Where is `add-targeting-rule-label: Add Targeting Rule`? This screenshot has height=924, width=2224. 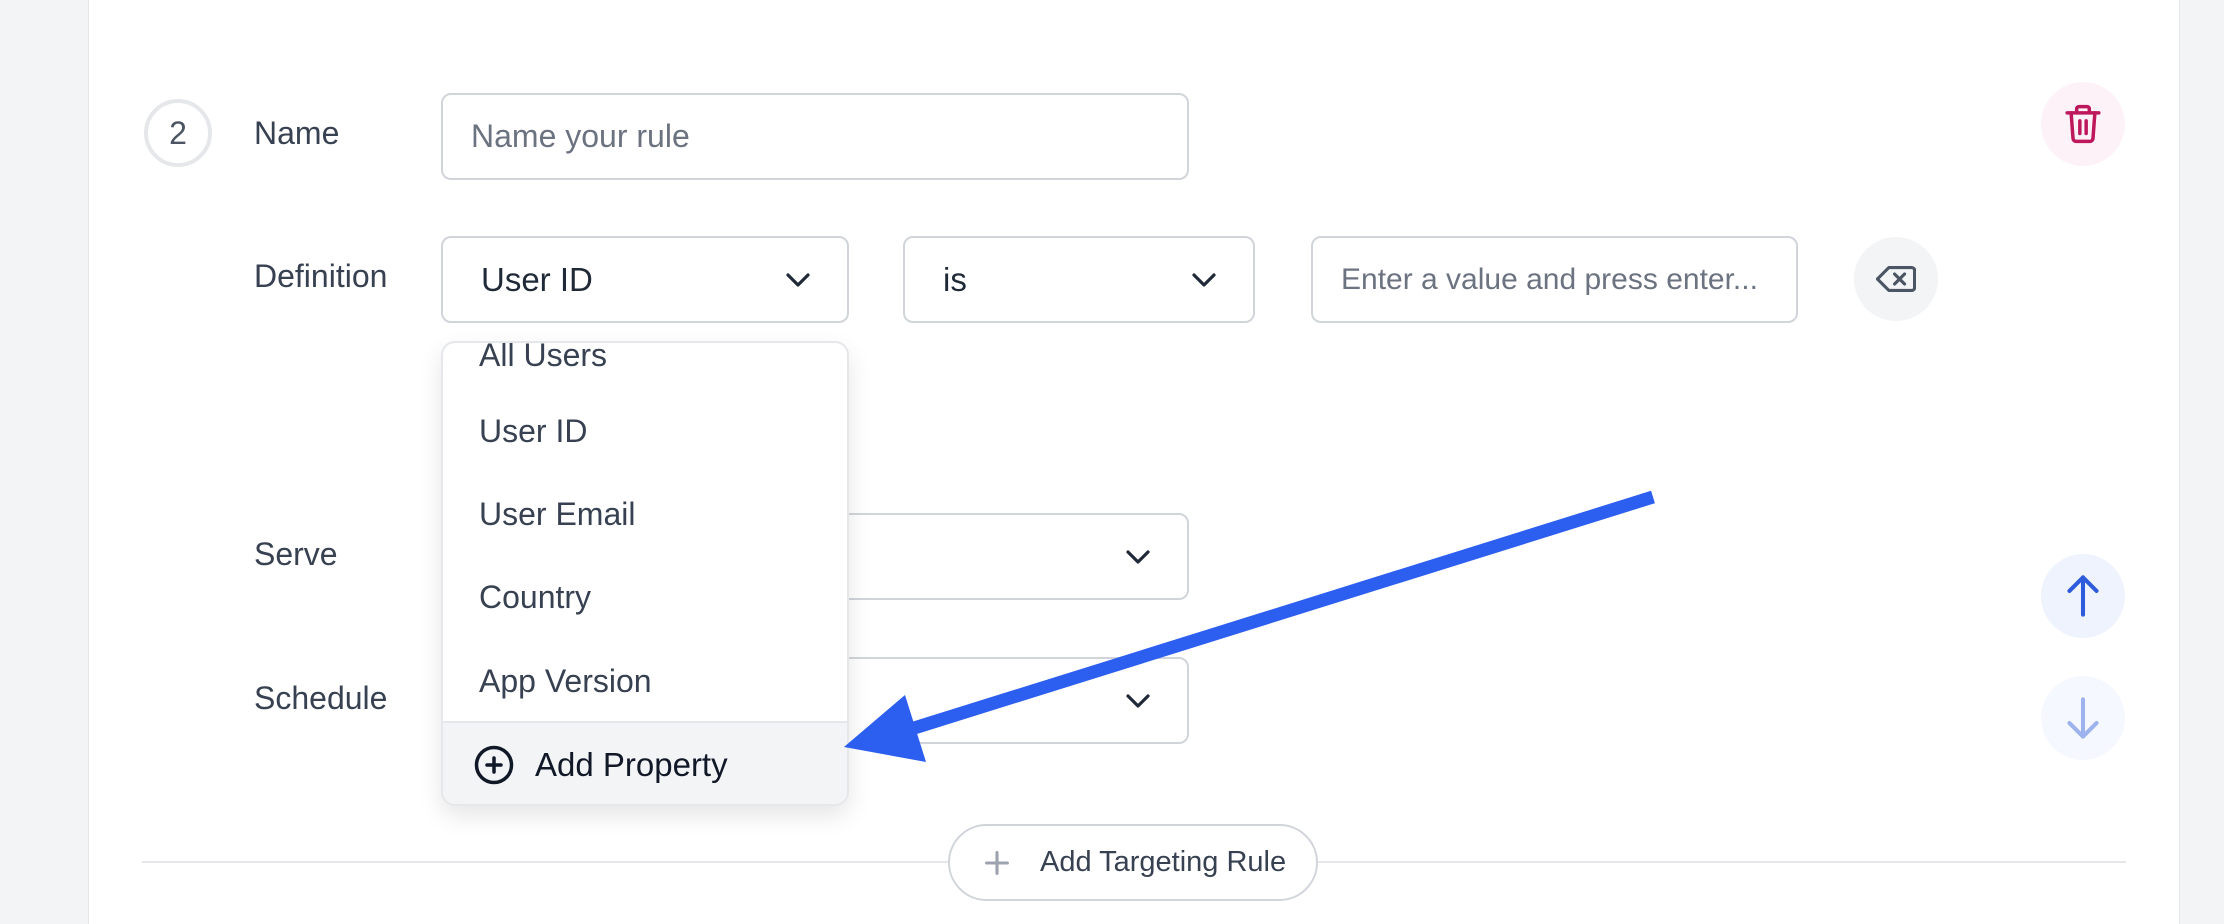 add-targeting-rule-label: Add Targeting Rule is located at coordinates (1163, 862).